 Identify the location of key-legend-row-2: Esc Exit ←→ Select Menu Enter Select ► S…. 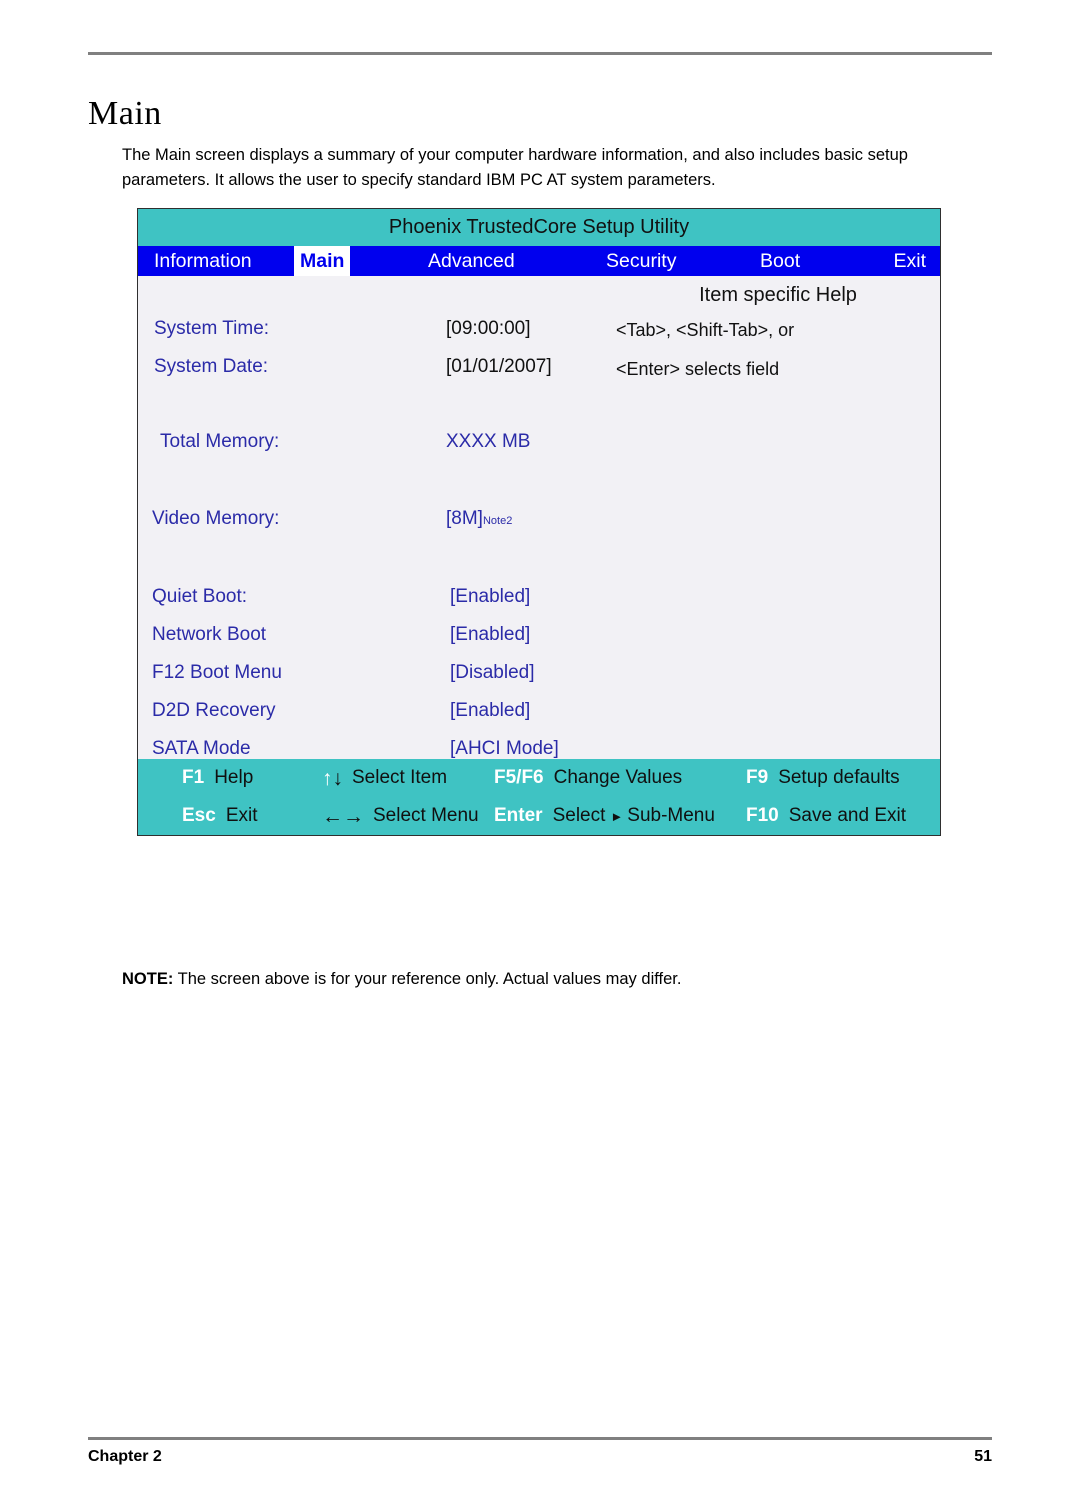
(539, 816).